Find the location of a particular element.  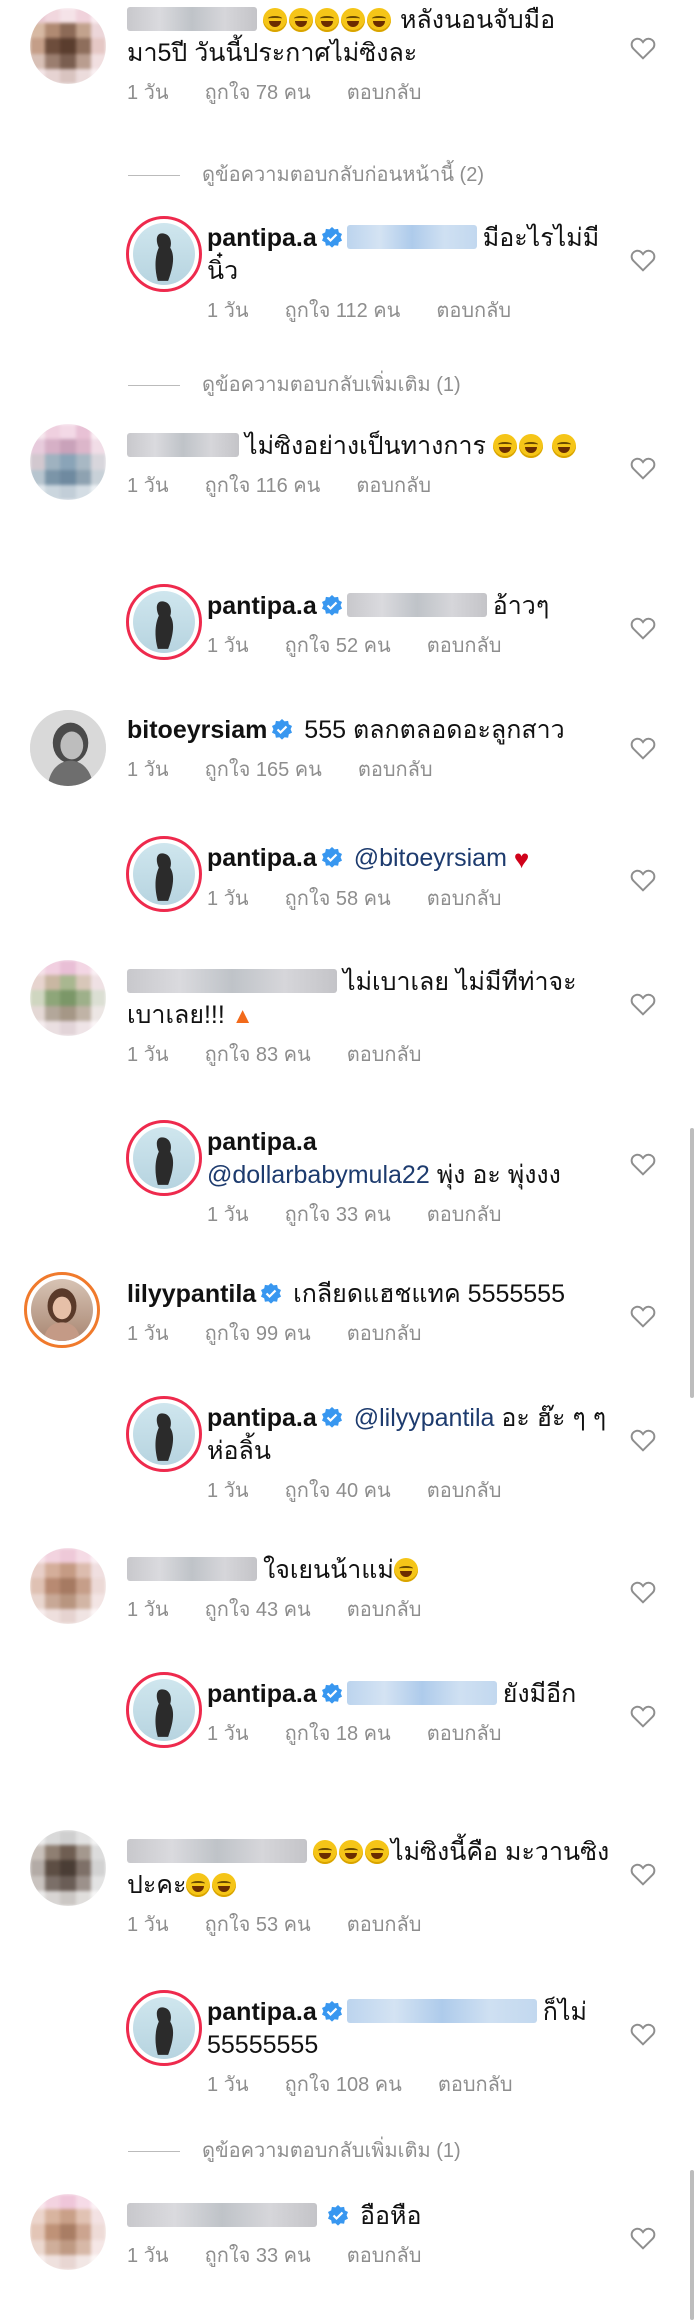

comment-likes: ถูกใจ 43 คน is located at coordinates (258, 1610).